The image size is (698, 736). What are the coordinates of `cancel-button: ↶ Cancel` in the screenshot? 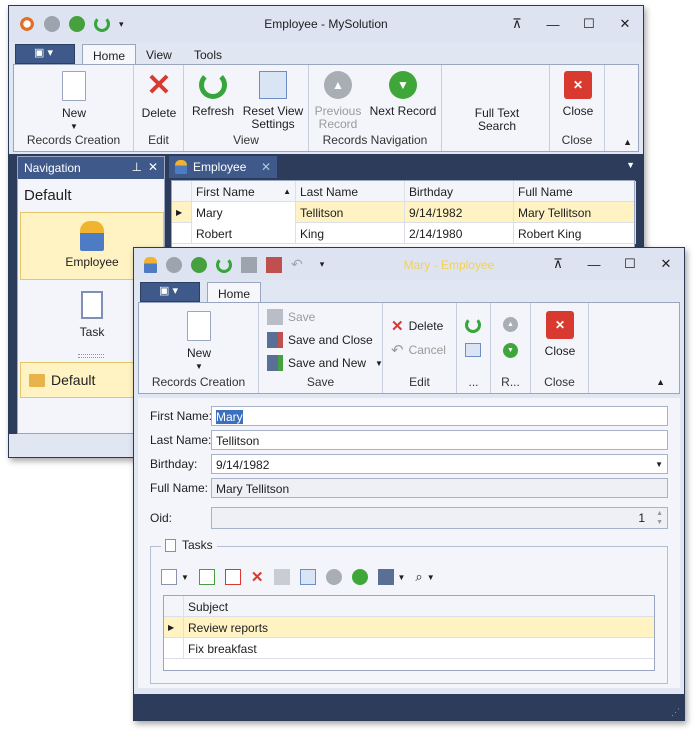 It's located at (418, 350).